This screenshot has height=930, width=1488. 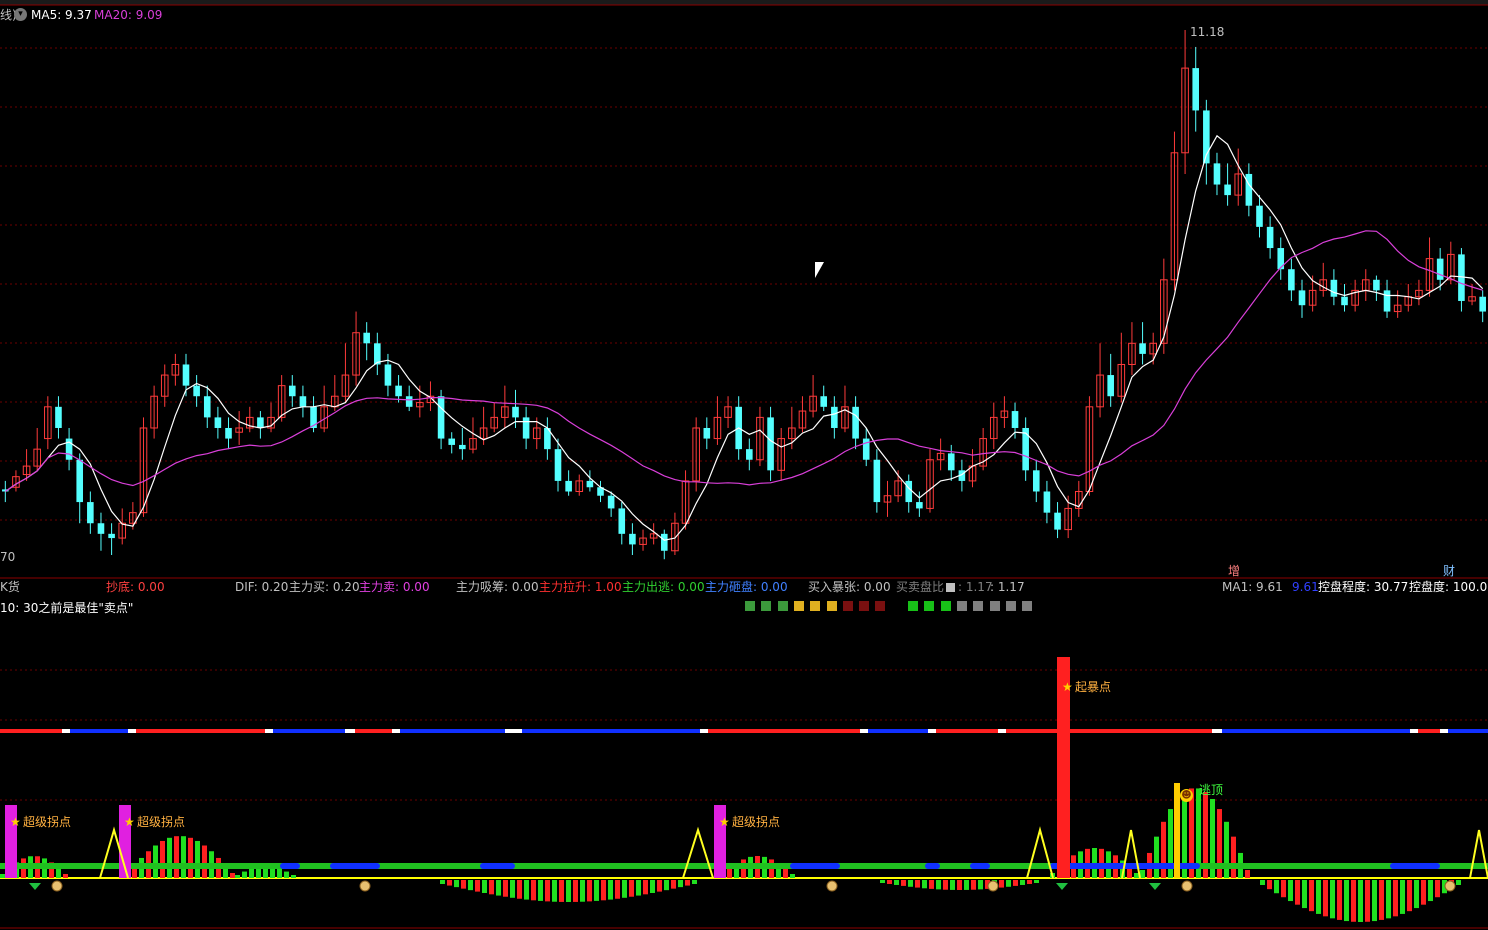 I want to click on zapan-value: 主力砸盘: 0.00, so click(x=746, y=587).